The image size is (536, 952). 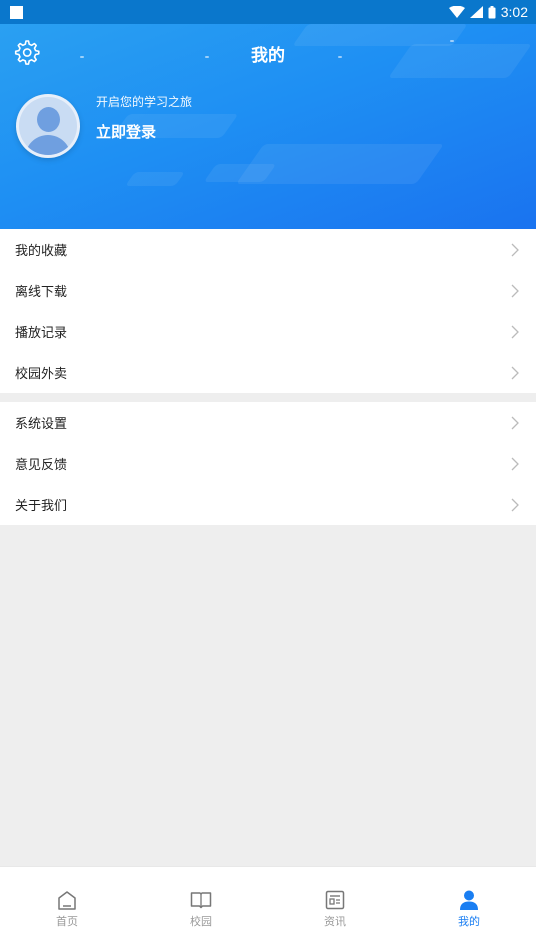 I want to click on notification-icon, so click(x=16, y=12).